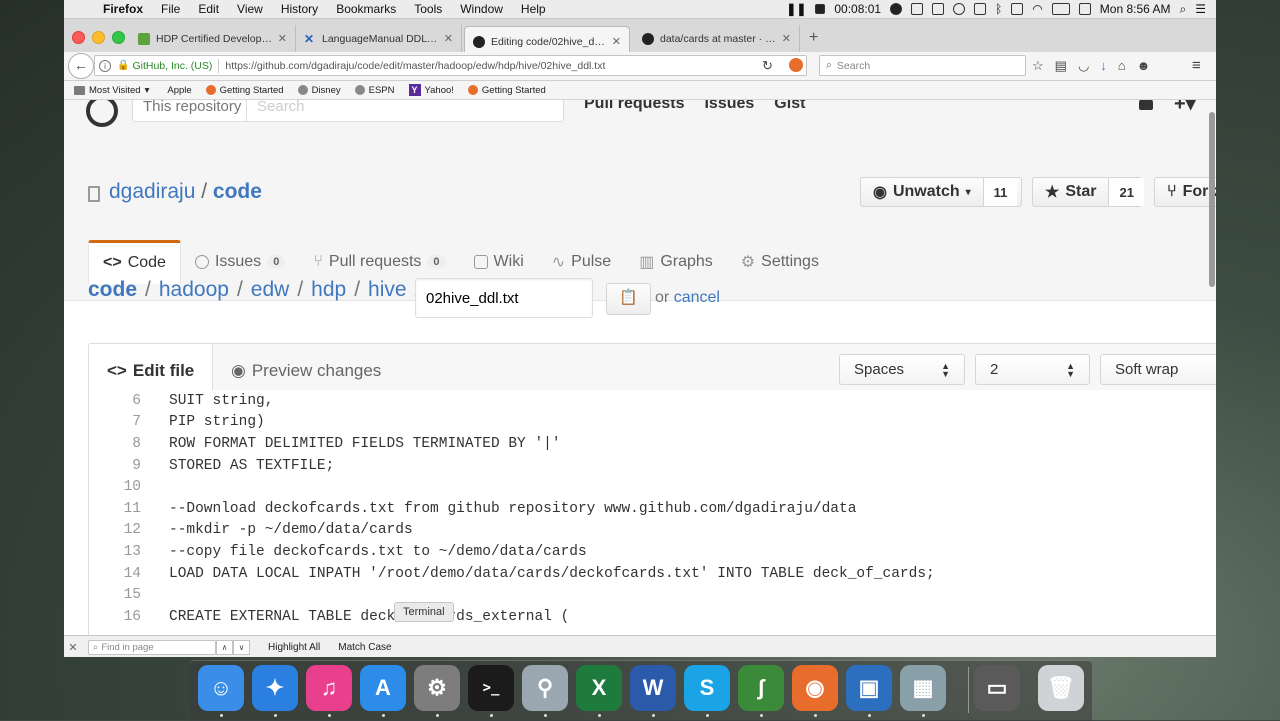 This screenshot has height=721, width=1280. What do you see at coordinates (922, 65) in the screenshot?
I see `search-input: ⌕ Search` at bounding box center [922, 65].